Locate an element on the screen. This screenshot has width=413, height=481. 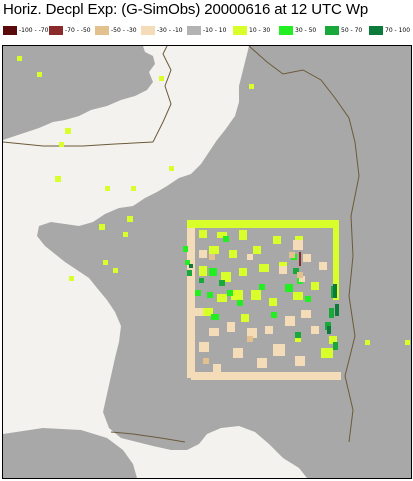
legend-label: -30 - -10 is located at coordinates (170, 30).